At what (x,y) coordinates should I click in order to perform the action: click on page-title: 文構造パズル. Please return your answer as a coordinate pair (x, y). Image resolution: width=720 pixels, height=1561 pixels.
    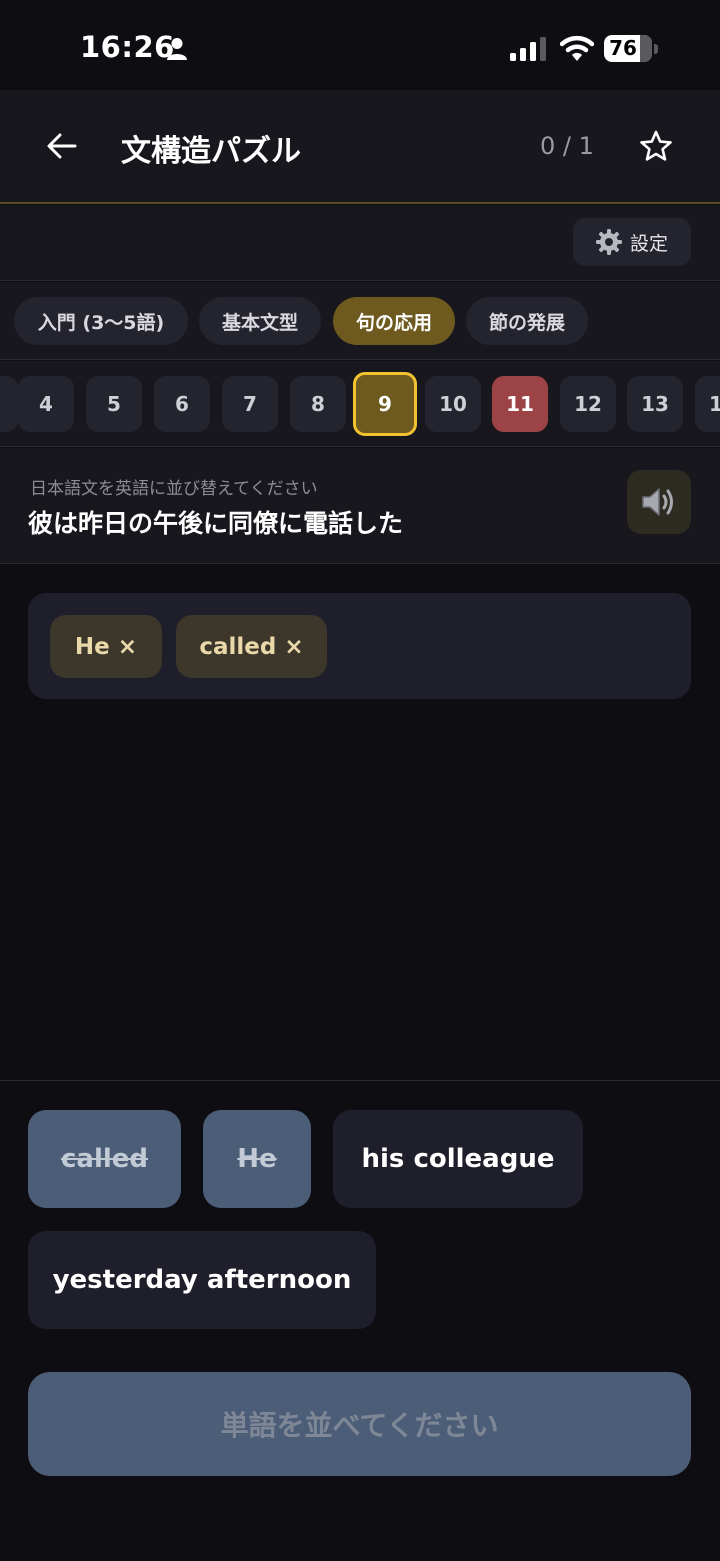
    Looking at the image, I should click on (211, 151).